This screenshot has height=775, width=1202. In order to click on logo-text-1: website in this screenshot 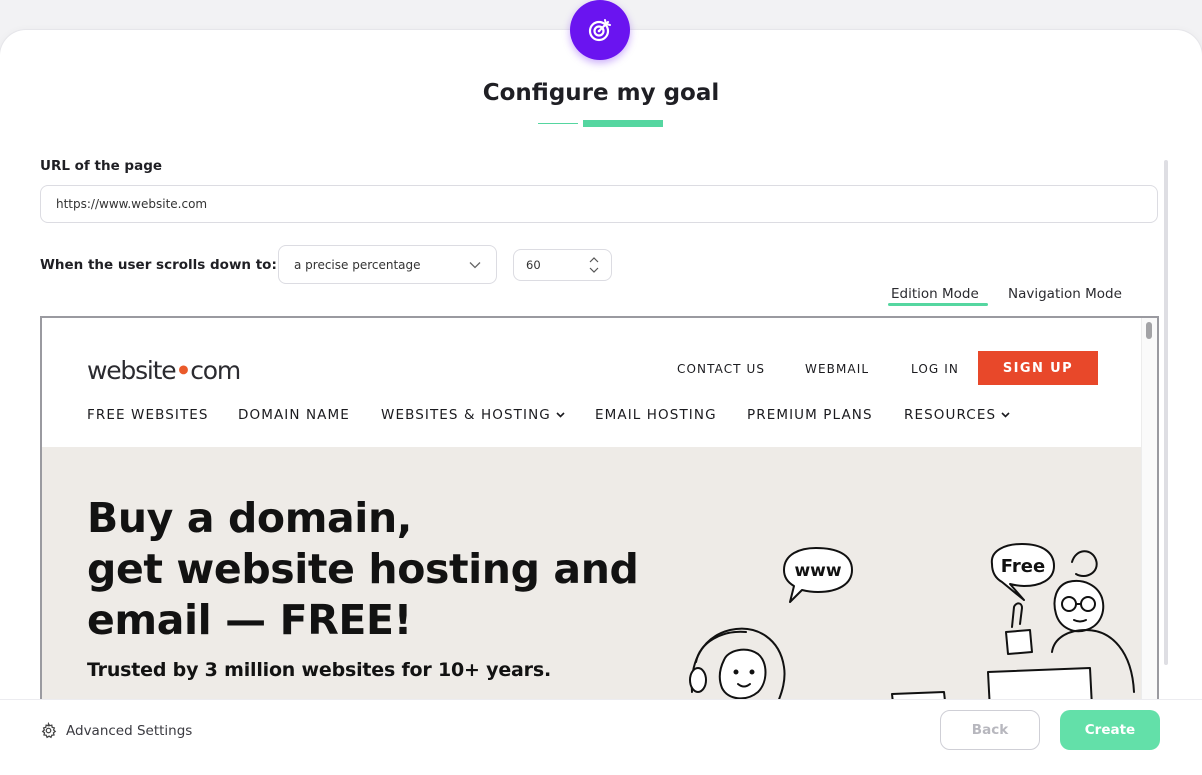, I will do `click(132, 370)`.